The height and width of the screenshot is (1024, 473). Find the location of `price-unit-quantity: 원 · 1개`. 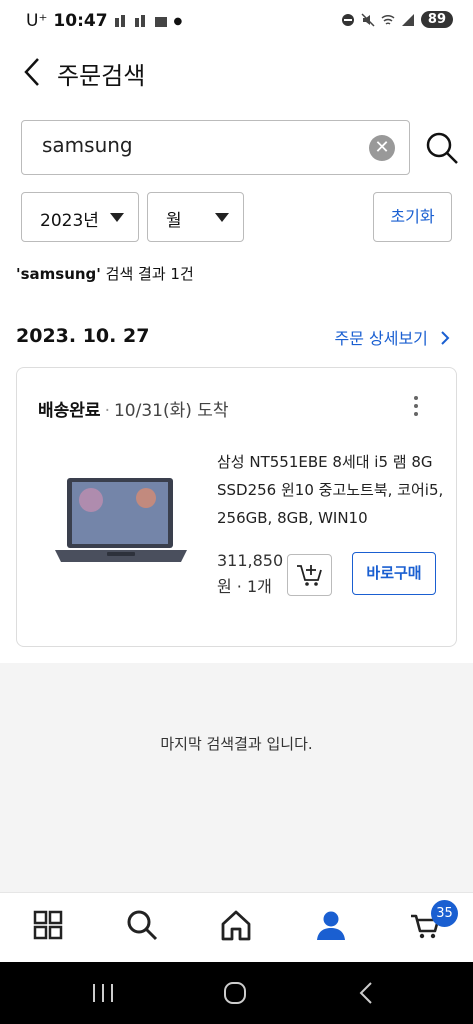

price-unit-quantity: 원 · 1개 is located at coordinates (244, 586).